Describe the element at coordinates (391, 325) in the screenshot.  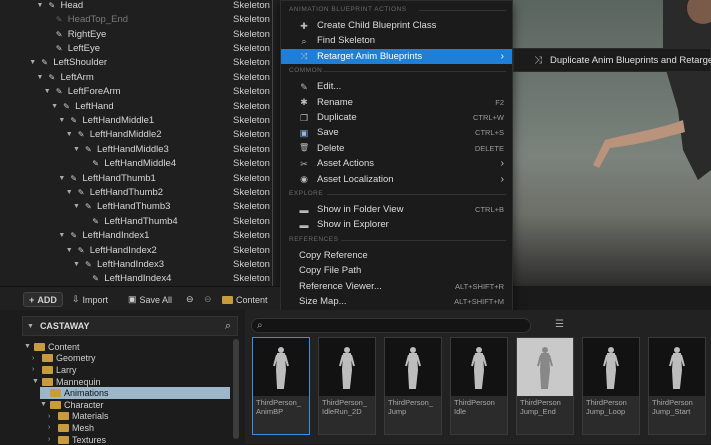
I see `asset-search-input: ⌕` at that location.